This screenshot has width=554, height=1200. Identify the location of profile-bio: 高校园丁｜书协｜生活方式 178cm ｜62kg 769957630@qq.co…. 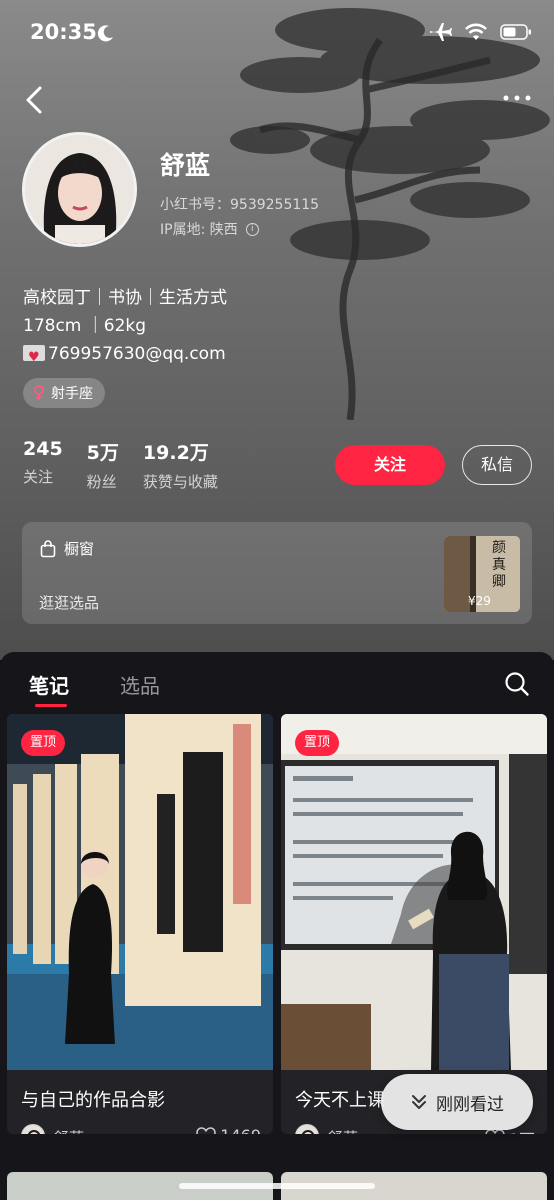
(125, 328).